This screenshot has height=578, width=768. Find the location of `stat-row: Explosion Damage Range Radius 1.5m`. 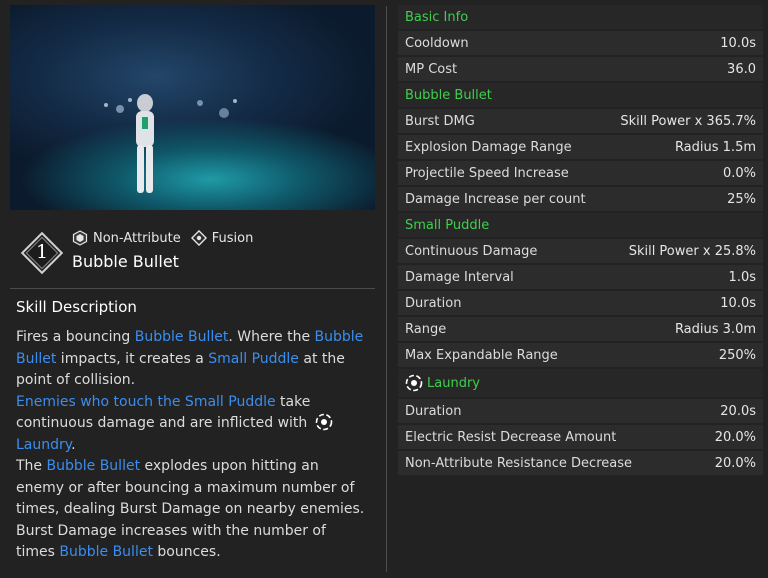

stat-row: Explosion Damage Range Radius 1.5m is located at coordinates (580, 147).